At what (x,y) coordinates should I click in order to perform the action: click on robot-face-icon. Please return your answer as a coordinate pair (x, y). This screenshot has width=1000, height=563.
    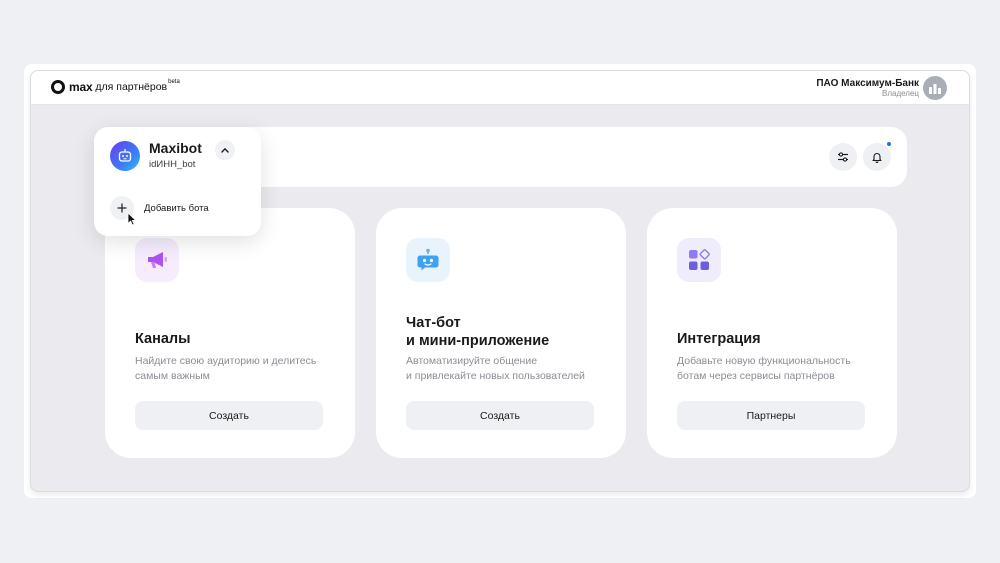
    Looking at the image, I should click on (125, 155).